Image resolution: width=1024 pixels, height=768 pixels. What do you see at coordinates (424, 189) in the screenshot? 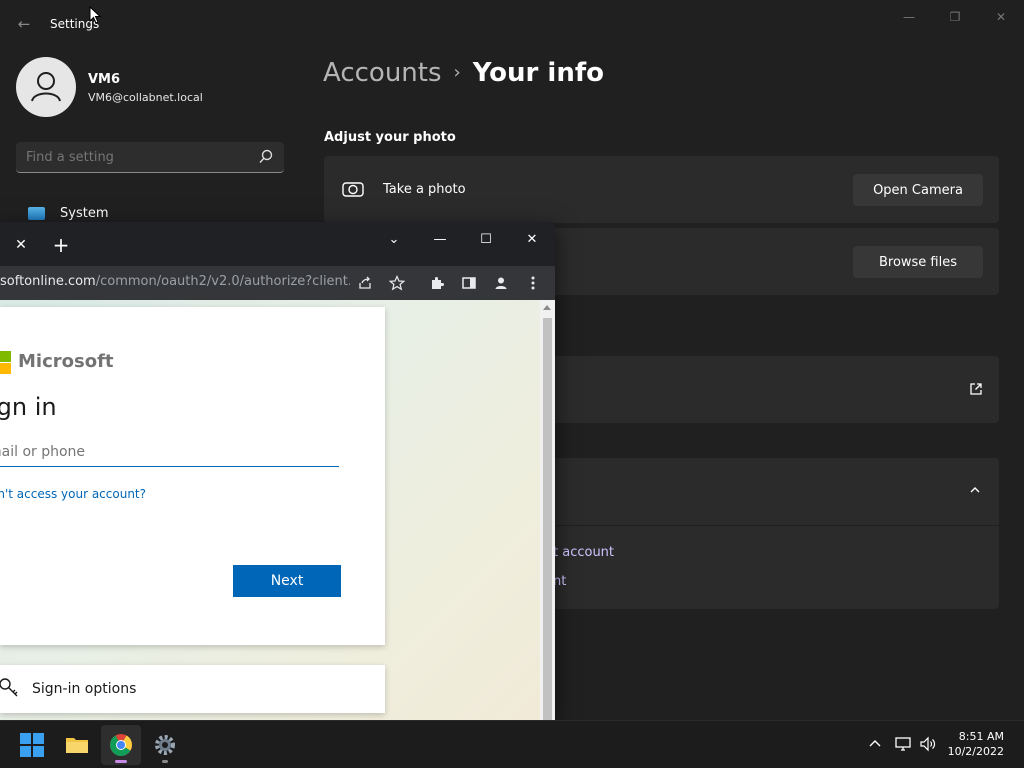
I see `take-photo-label: Take a photo` at bounding box center [424, 189].